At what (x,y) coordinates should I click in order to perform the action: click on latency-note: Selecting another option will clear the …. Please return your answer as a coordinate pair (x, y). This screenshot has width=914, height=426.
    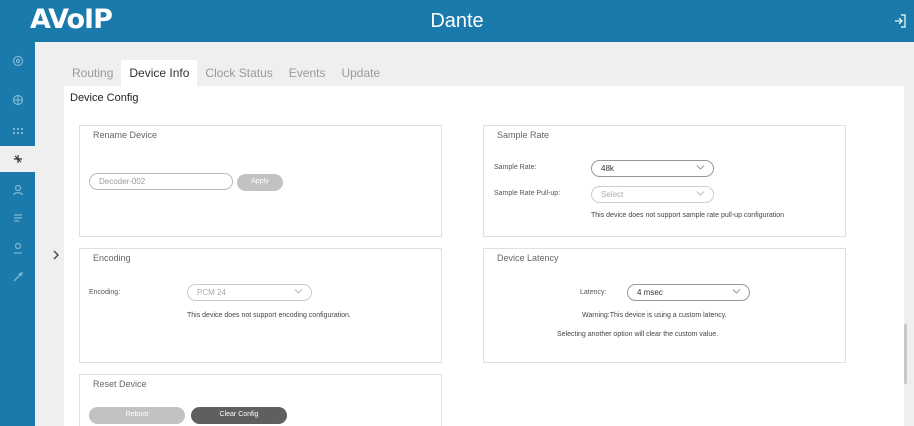
    Looking at the image, I should click on (638, 334).